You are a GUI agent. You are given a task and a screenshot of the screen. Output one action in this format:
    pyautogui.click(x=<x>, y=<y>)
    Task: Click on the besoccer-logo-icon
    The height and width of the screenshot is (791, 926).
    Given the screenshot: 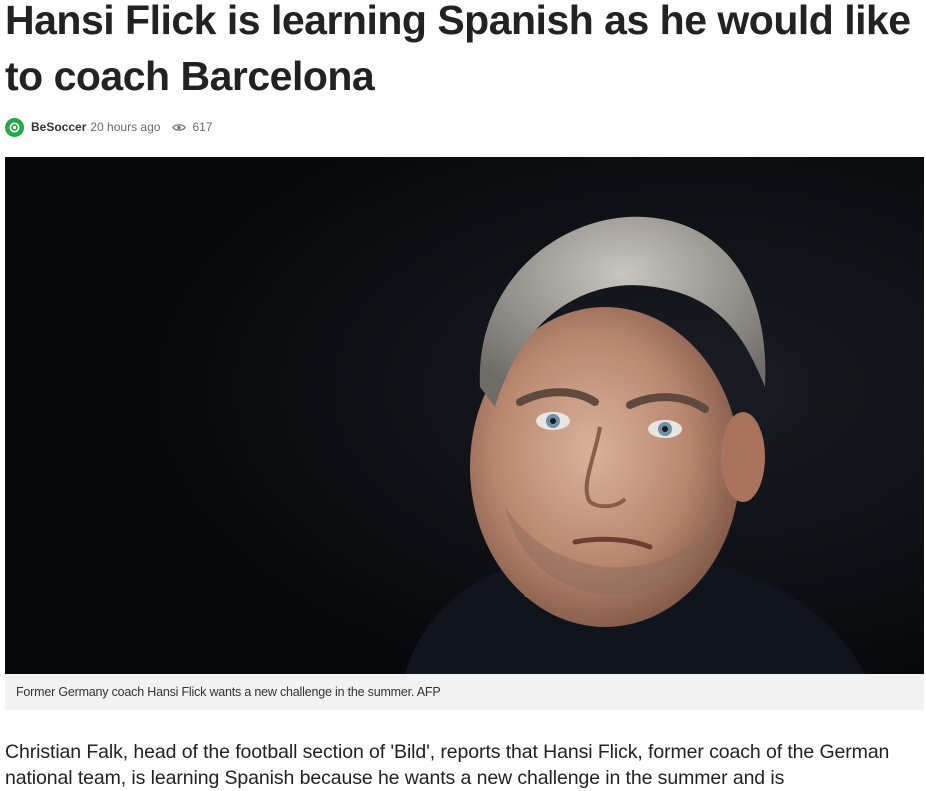 What is the action you would take?
    pyautogui.click(x=14, y=127)
    